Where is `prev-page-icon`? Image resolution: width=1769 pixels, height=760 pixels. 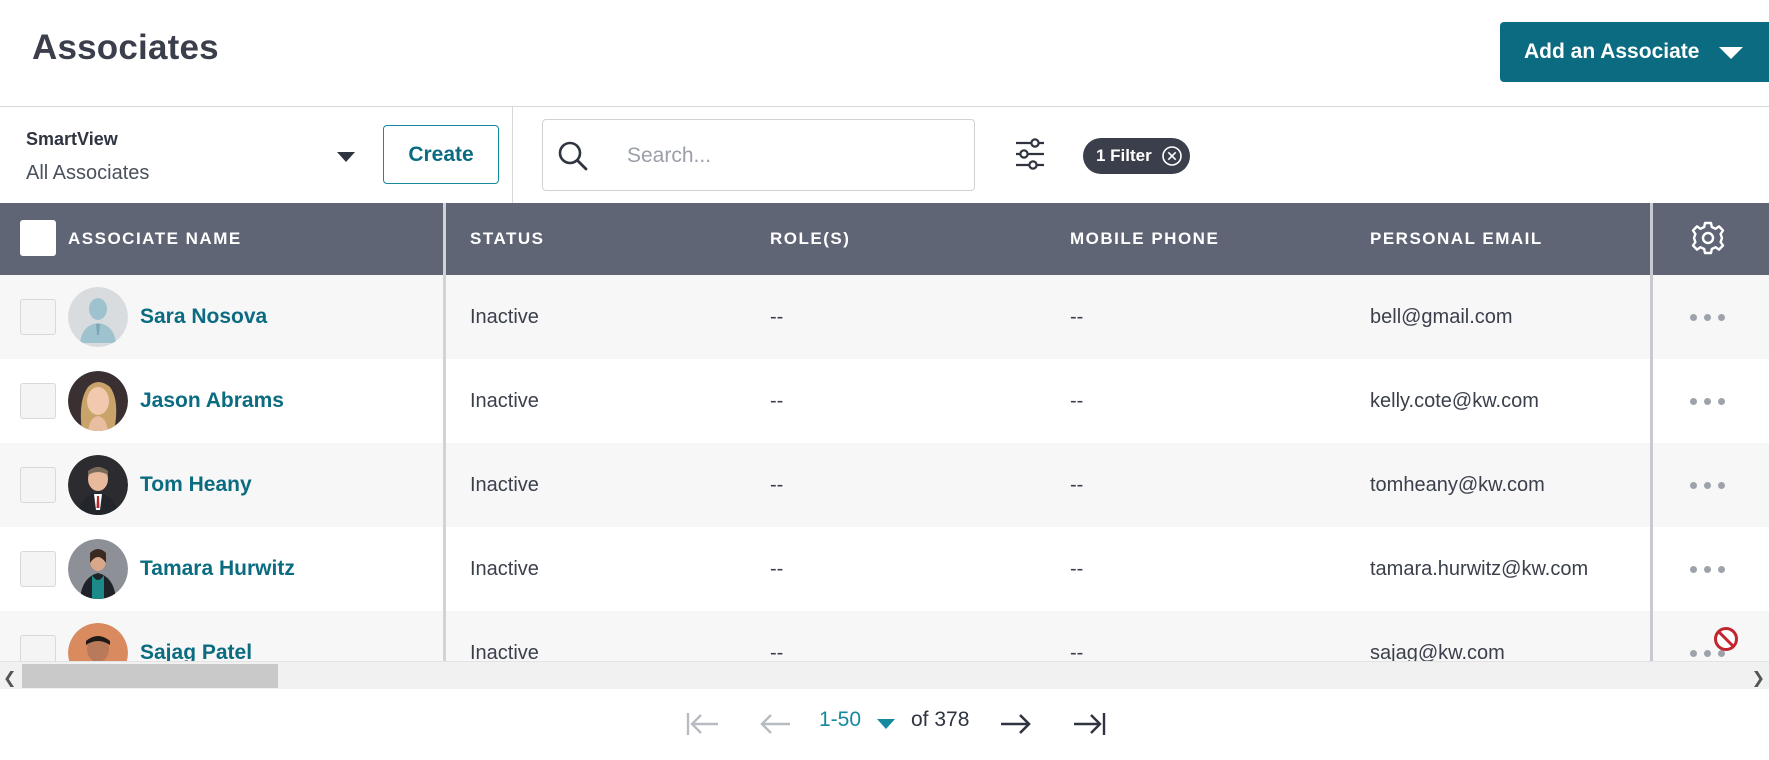
prev-page-icon is located at coordinates (776, 724).